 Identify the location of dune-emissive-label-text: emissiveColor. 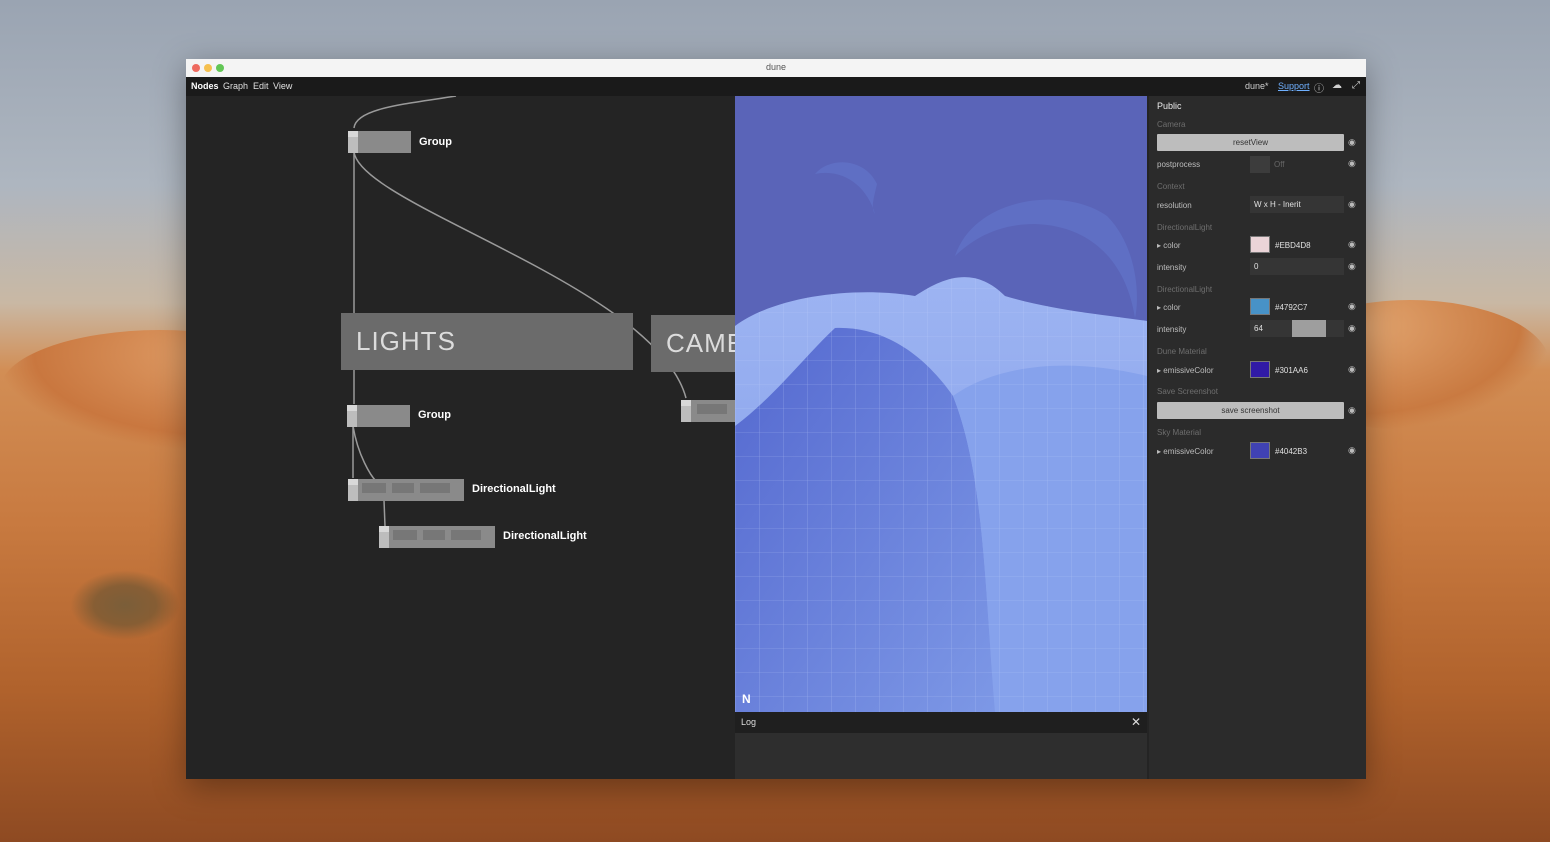
(1188, 370).